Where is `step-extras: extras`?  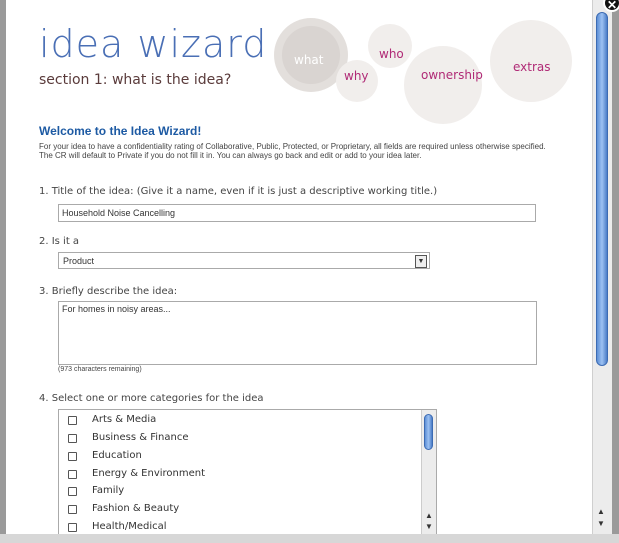
step-extras: extras is located at coordinates (532, 67).